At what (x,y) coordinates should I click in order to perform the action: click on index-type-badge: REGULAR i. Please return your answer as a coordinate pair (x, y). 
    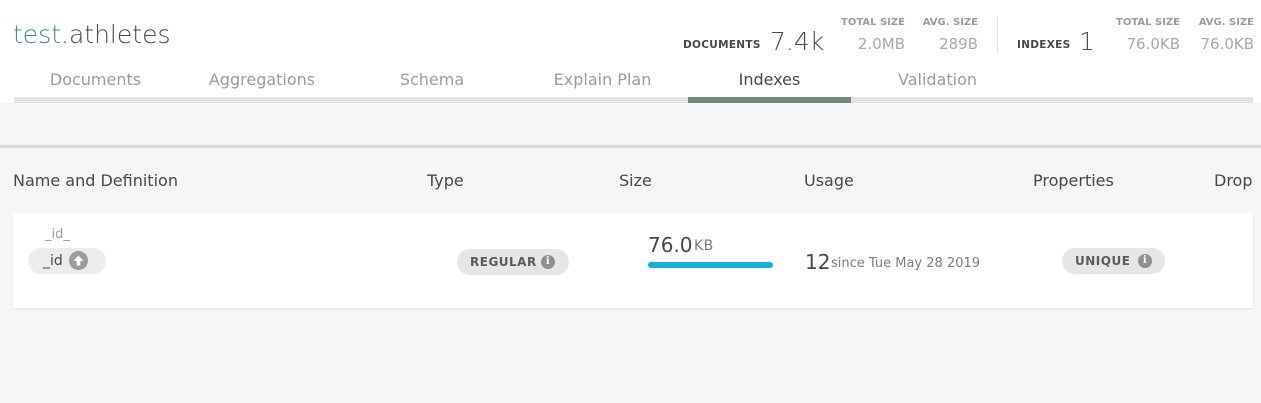
    Looking at the image, I should click on (513, 262).